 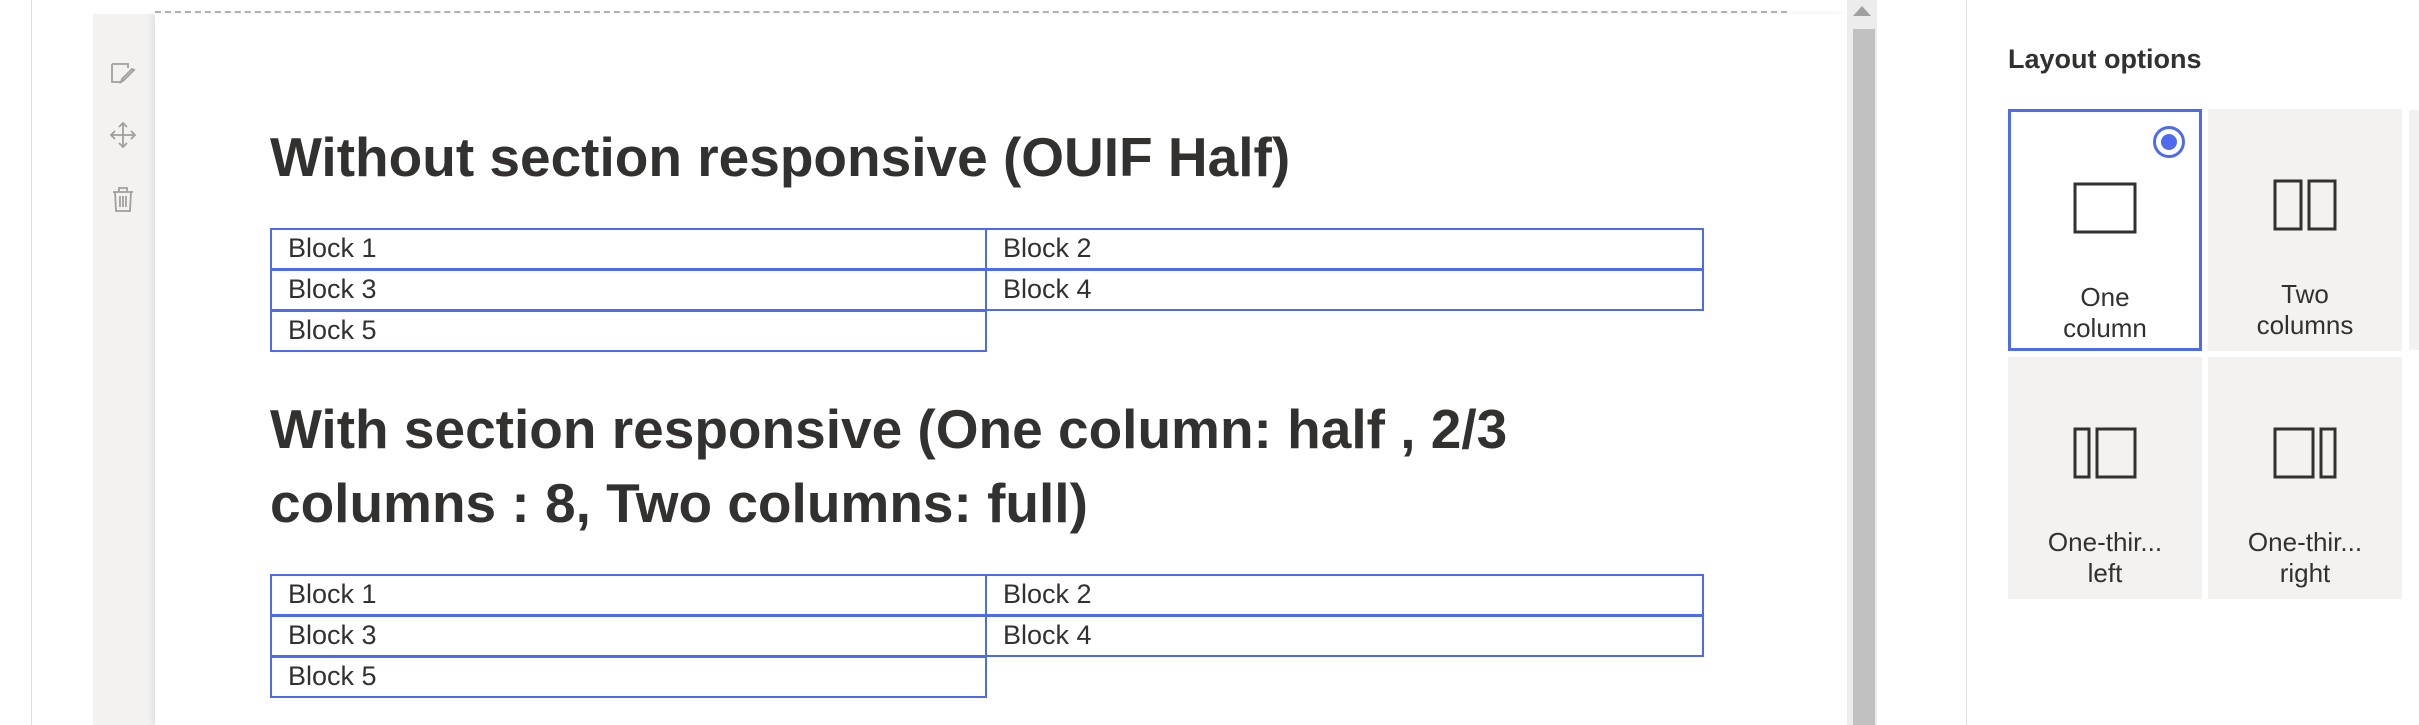 What do you see at coordinates (628, 677) in the screenshot?
I see `section2-block-5: Block 5` at bounding box center [628, 677].